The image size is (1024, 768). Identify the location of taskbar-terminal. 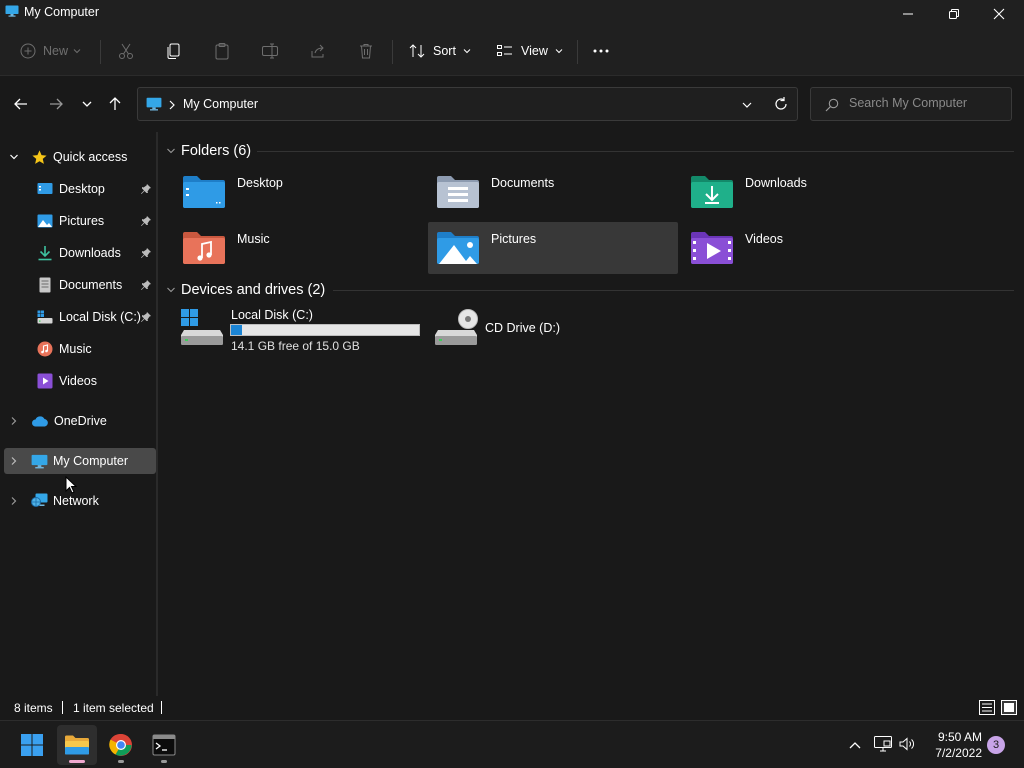
(164, 745).